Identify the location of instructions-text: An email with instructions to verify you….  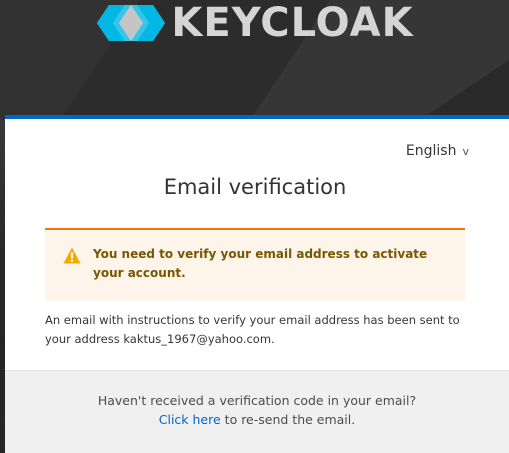
(252, 329).